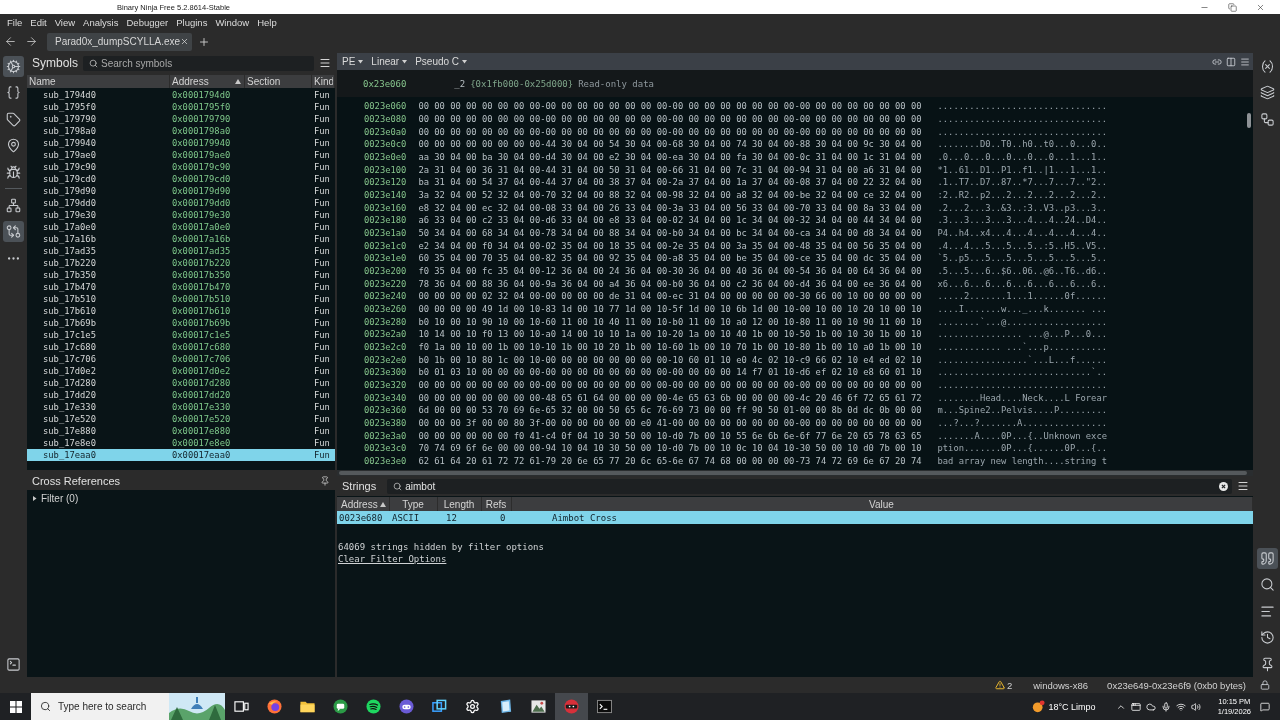 The width and height of the screenshot is (1280, 720). What do you see at coordinates (1181, 706) in the screenshot?
I see `network-icon` at bounding box center [1181, 706].